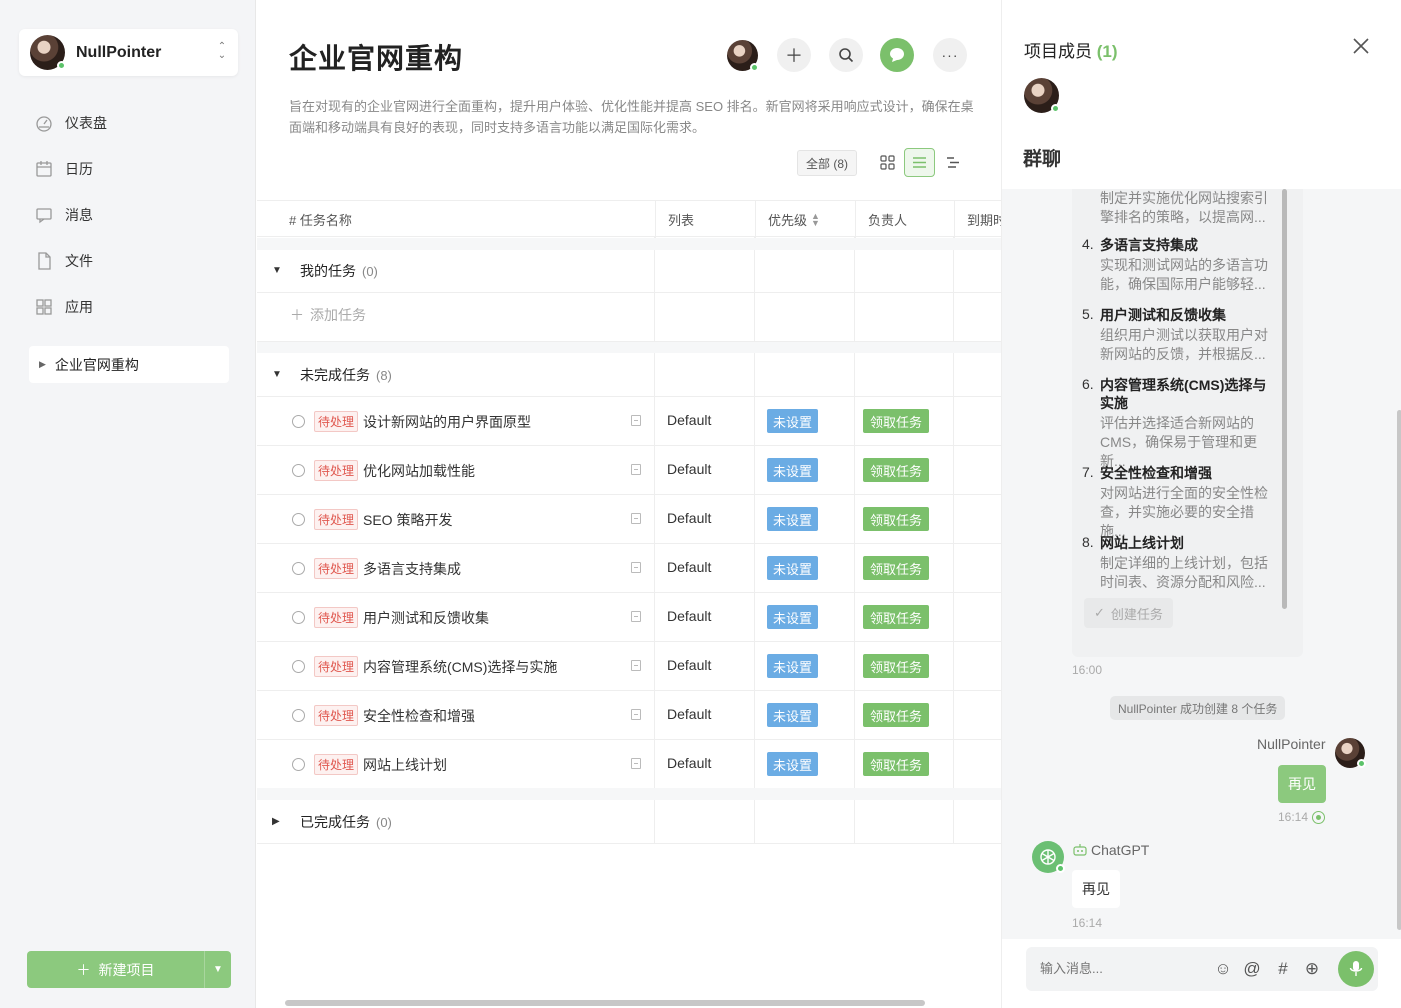 The height and width of the screenshot is (1008, 1401). I want to click on sidebar-item-messages: 消息, so click(64, 215).